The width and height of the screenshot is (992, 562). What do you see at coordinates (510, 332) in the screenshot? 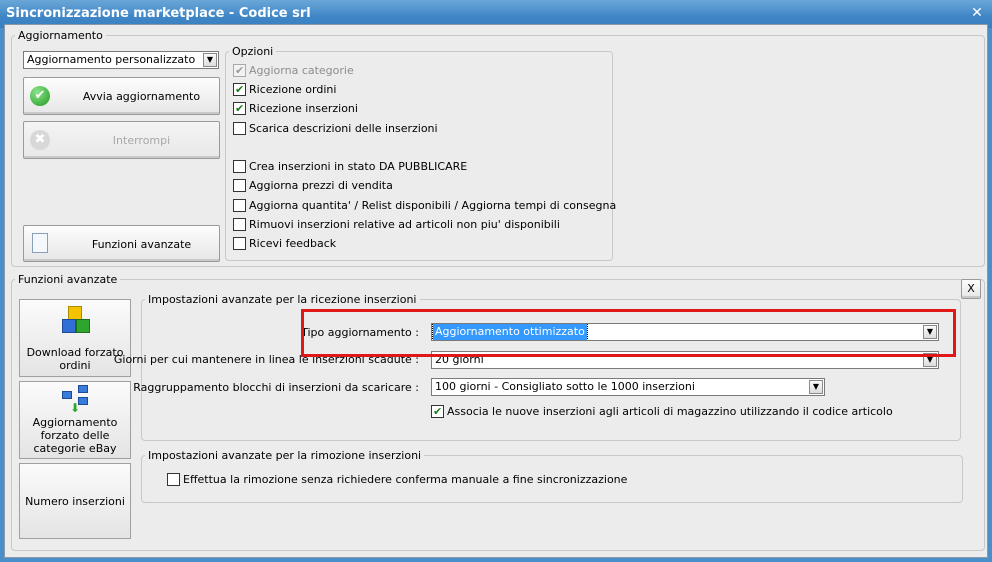
I see `tipo-aggiornamento-value: Aggiornamento ottimizzato` at bounding box center [510, 332].